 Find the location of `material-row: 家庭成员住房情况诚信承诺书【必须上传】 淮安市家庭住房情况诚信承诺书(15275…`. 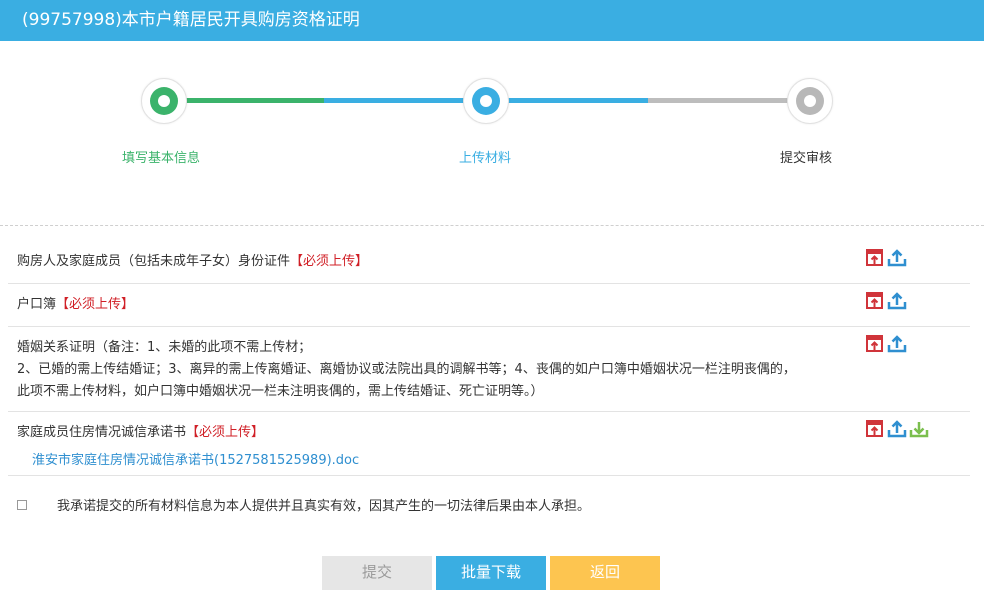

material-row: 家庭成员住房情况诚信承诺书【必须上传】 淮安市家庭住房情况诚信承诺书(15275… is located at coordinates (489, 444).